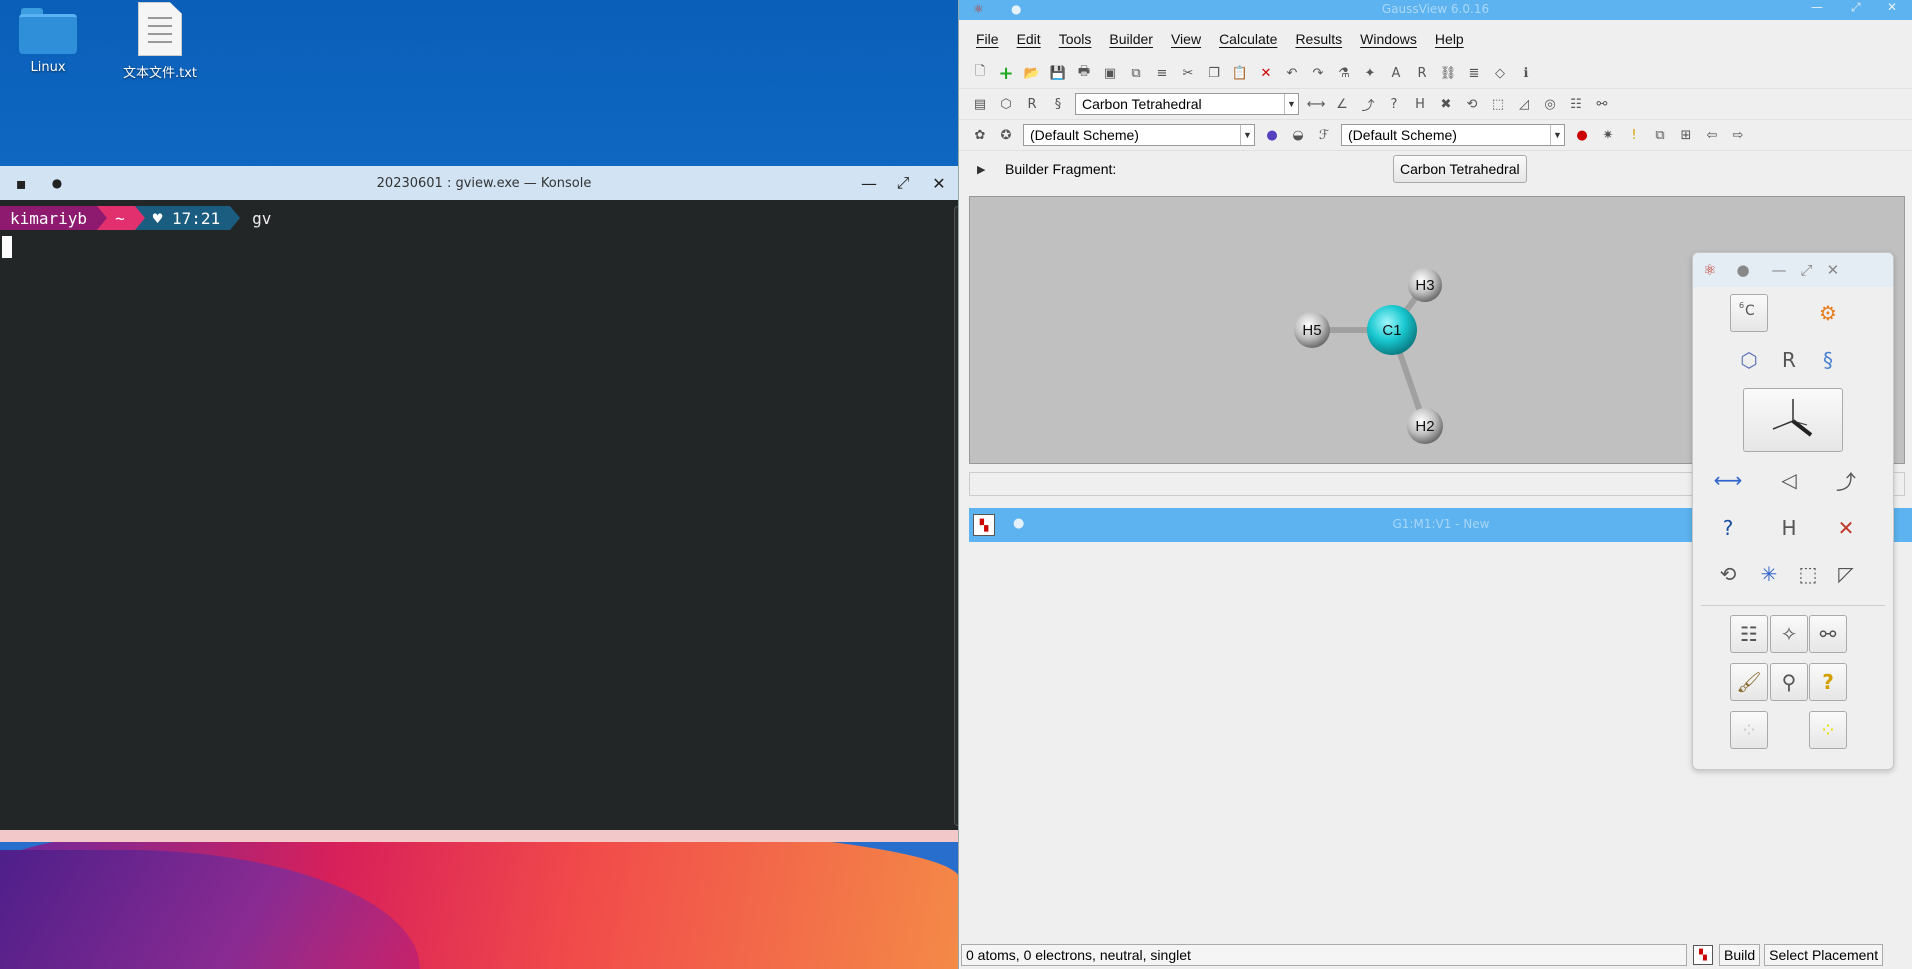 The height and width of the screenshot is (969, 1912). What do you see at coordinates (1422, 73) in the screenshot?
I see `rotate-icon: R` at bounding box center [1422, 73].